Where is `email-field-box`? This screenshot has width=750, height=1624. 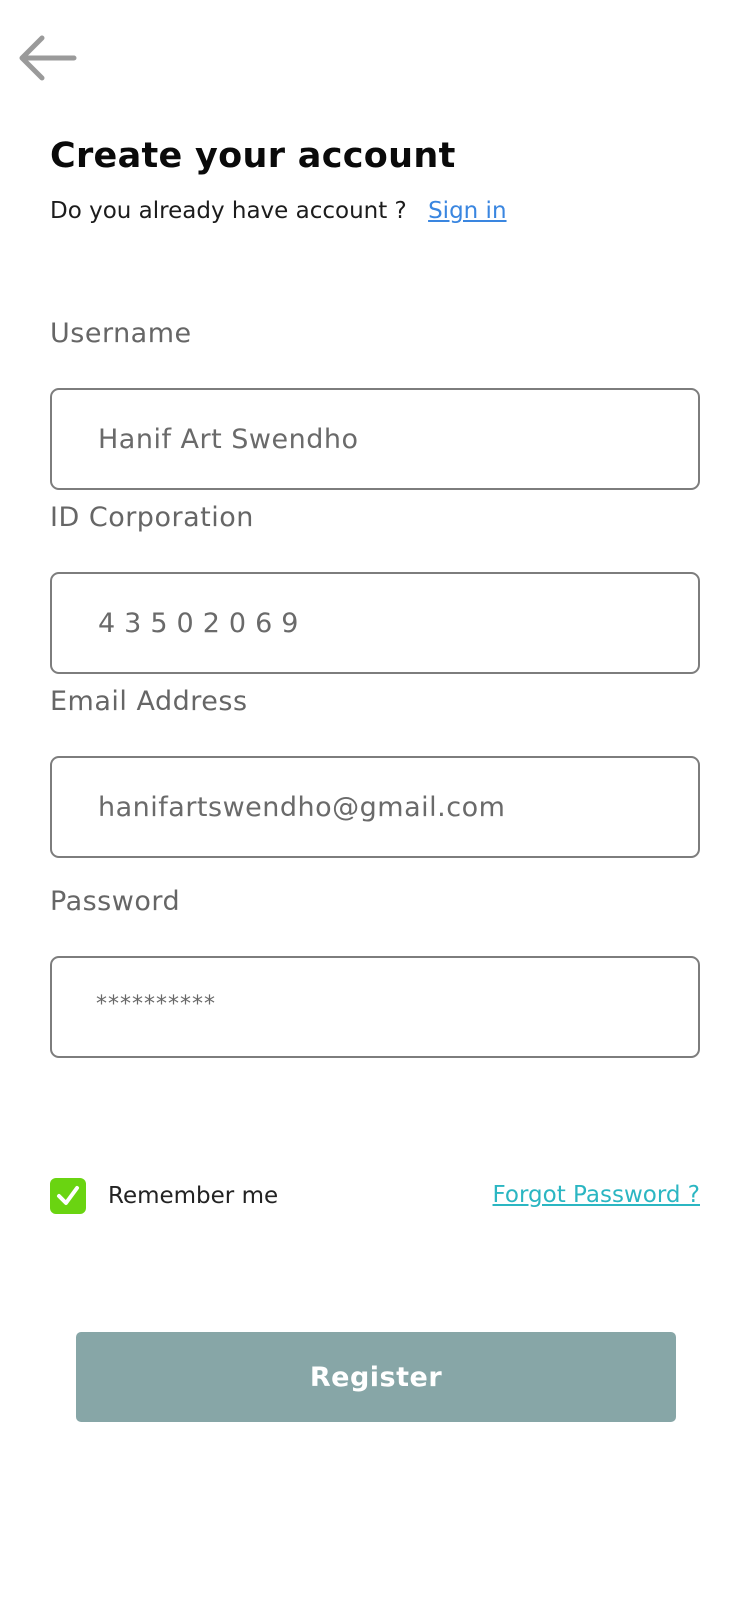
email-field-box is located at coordinates (375, 807).